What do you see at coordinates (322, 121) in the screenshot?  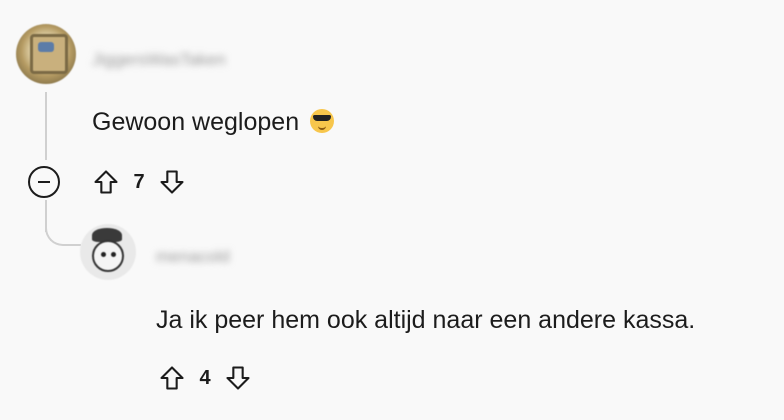 I see `sunglasses-emoji-icon` at bounding box center [322, 121].